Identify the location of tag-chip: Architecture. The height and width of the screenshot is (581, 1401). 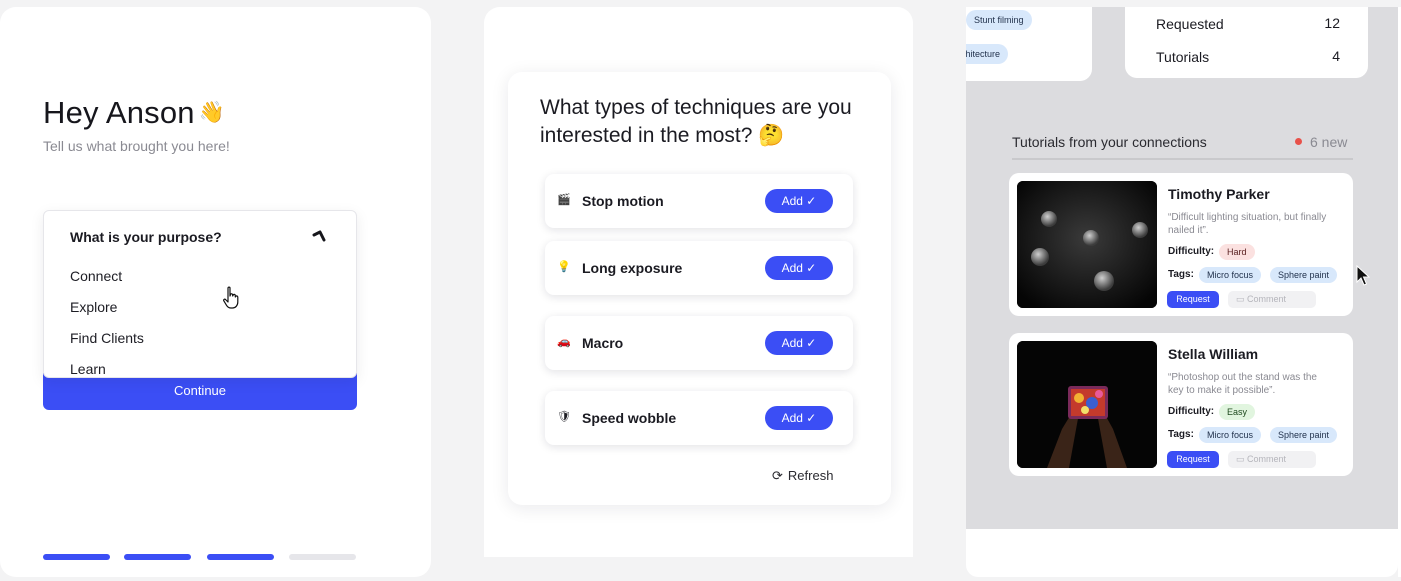
(987, 54).